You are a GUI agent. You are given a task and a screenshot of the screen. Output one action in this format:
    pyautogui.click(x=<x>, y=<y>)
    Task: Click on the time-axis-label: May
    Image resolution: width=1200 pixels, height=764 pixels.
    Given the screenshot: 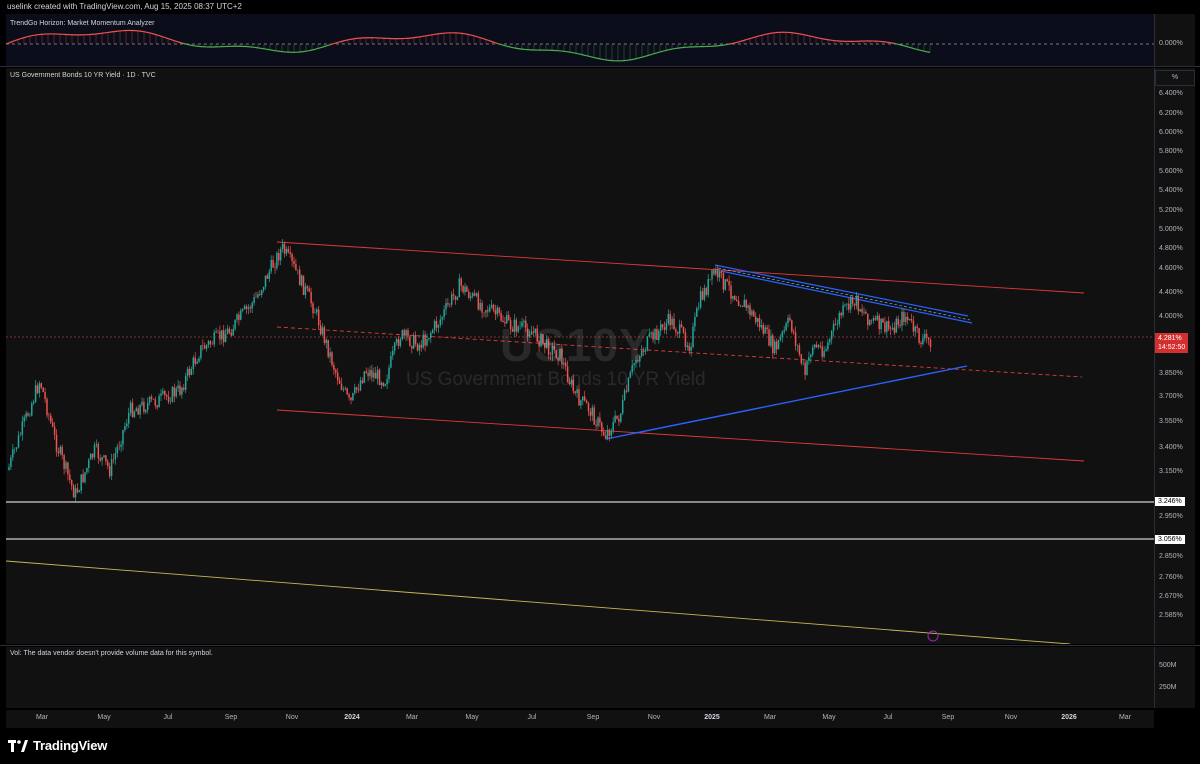 What is the action you would take?
    pyautogui.click(x=829, y=717)
    